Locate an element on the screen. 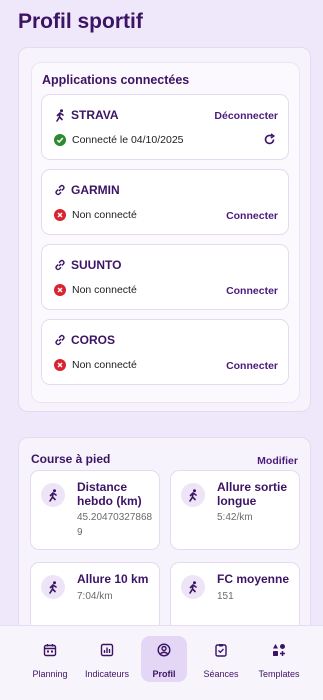 This screenshot has height=700, width=323. running-title: Course à pied is located at coordinates (71, 459).